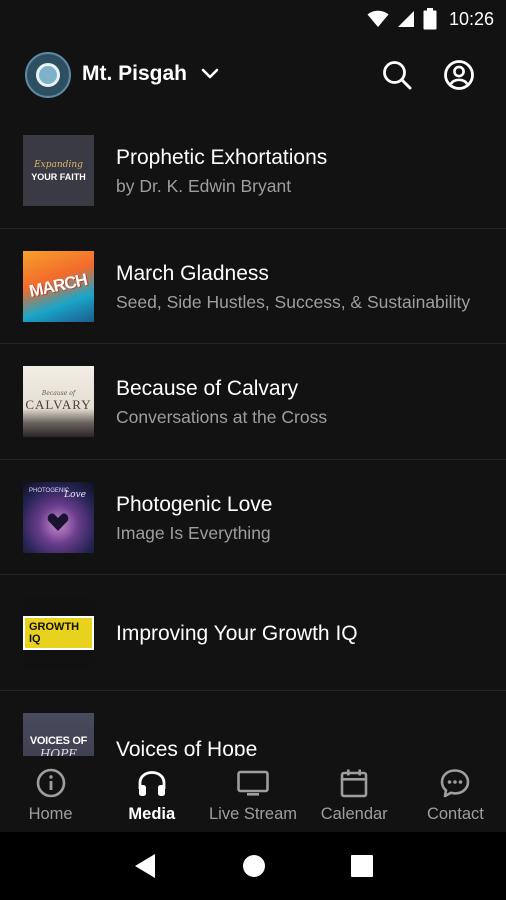 The height and width of the screenshot is (900, 506). Describe the element at coordinates (405, 19) in the screenshot. I see `cell-signal-icon` at that location.